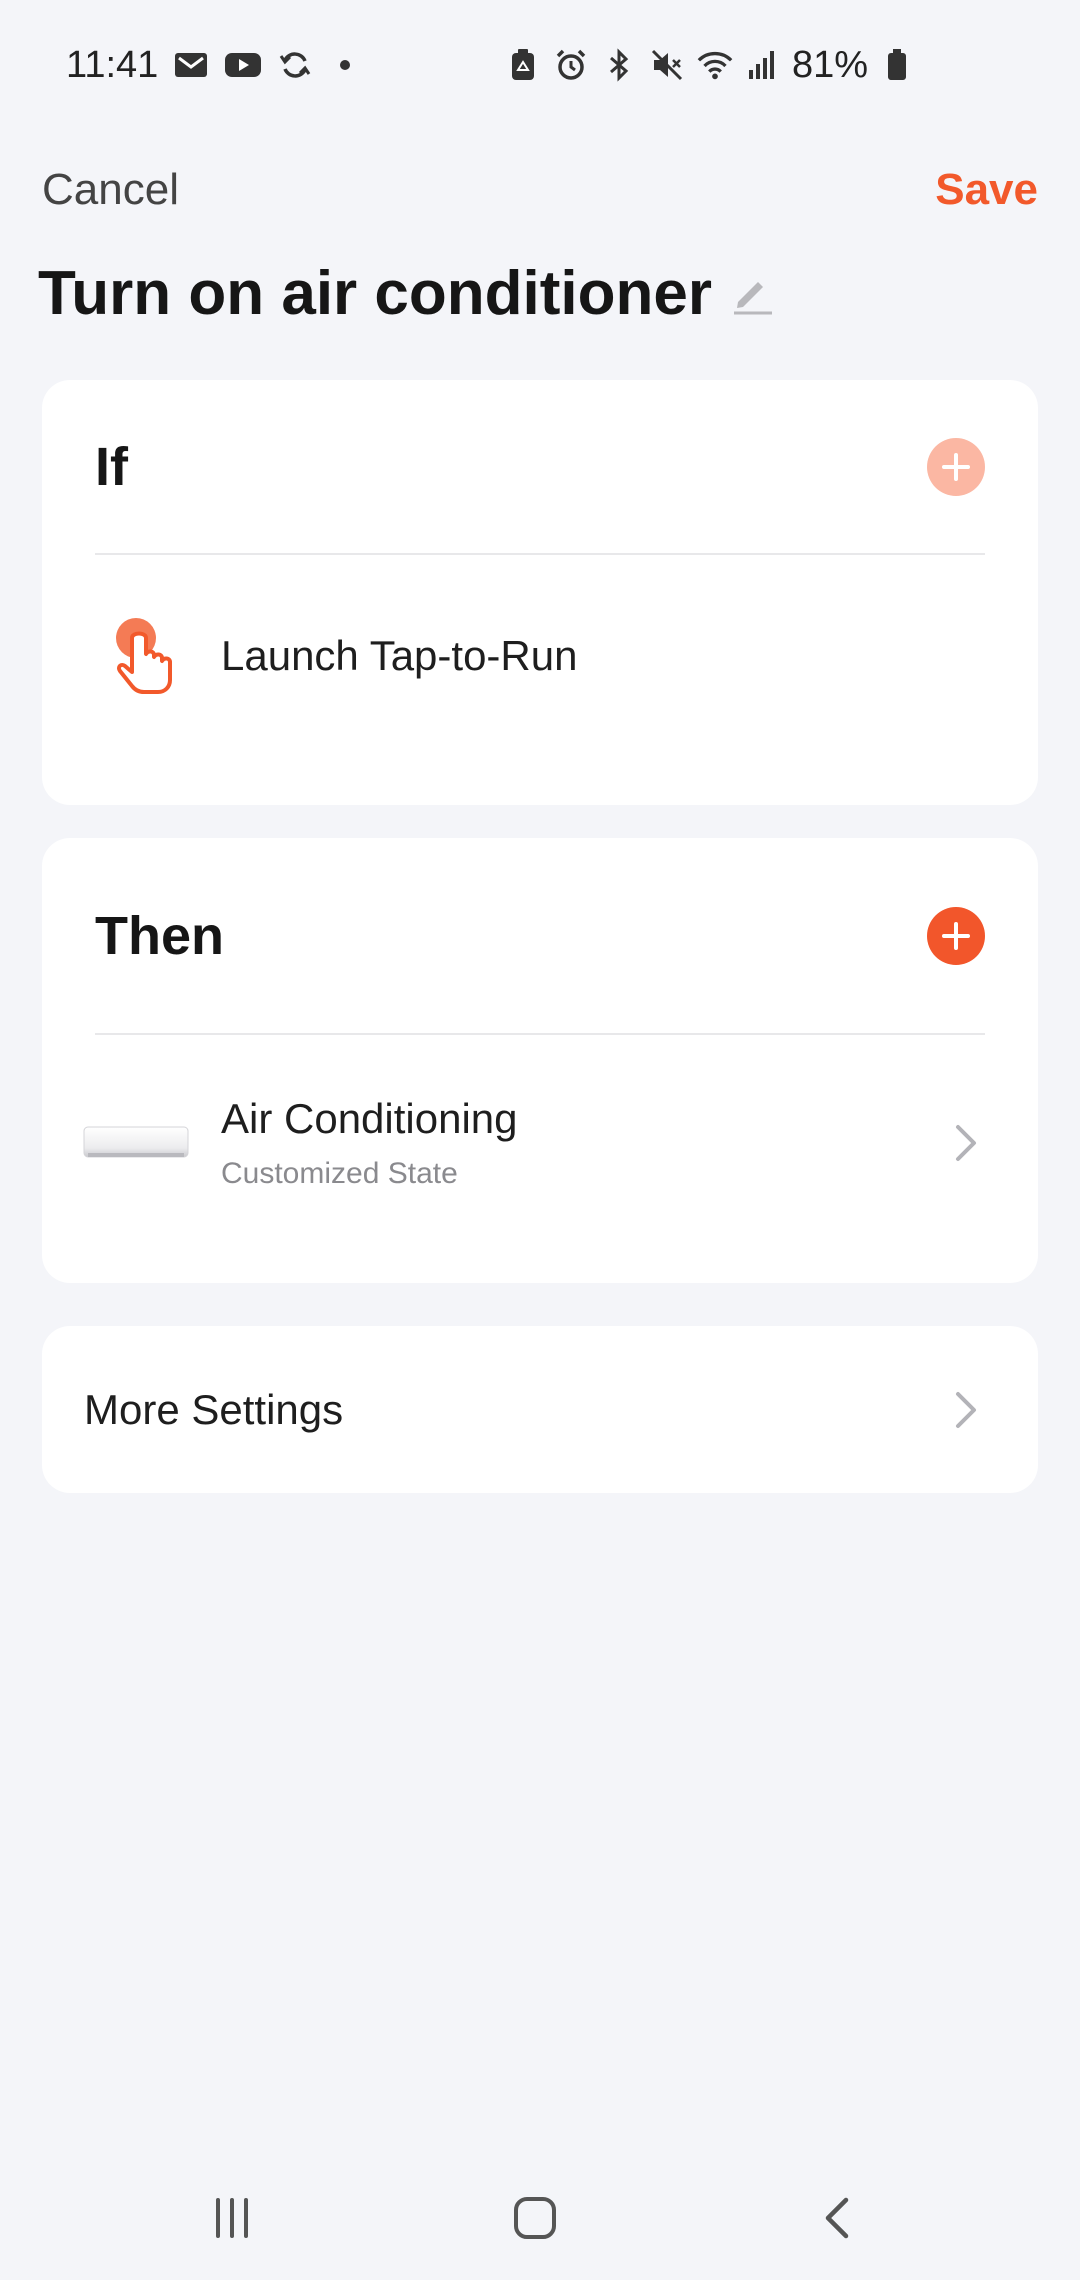 This screenshot has width=1080, height=2280. I want to click on battery-saver-icon, so click(523, 65).